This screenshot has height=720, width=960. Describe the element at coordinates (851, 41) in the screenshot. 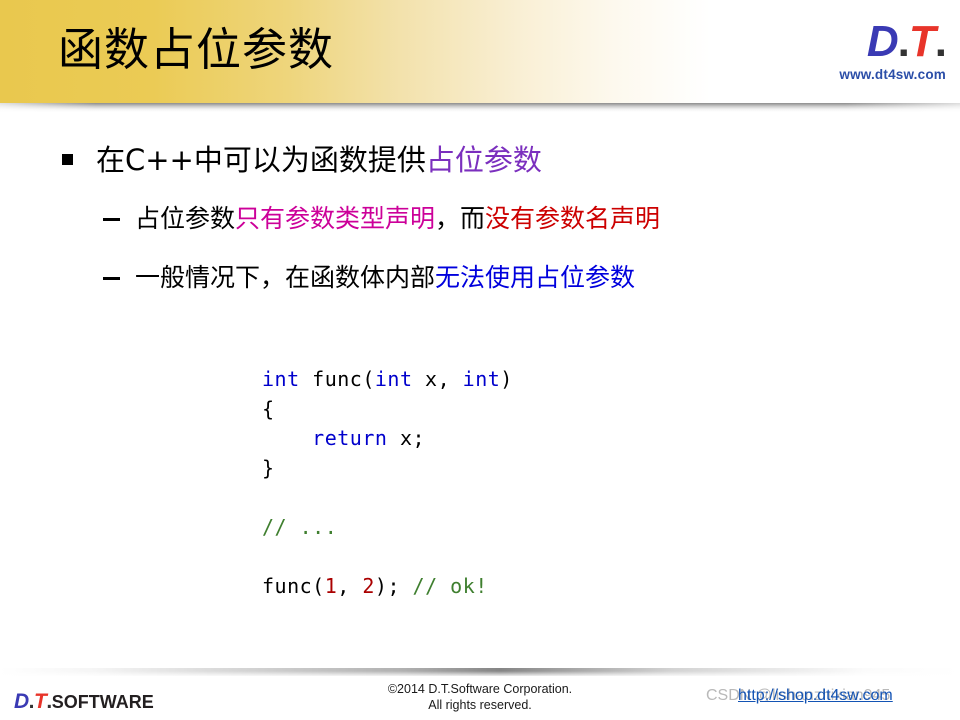

I see `logo-wordmark: D.T.` at that location.